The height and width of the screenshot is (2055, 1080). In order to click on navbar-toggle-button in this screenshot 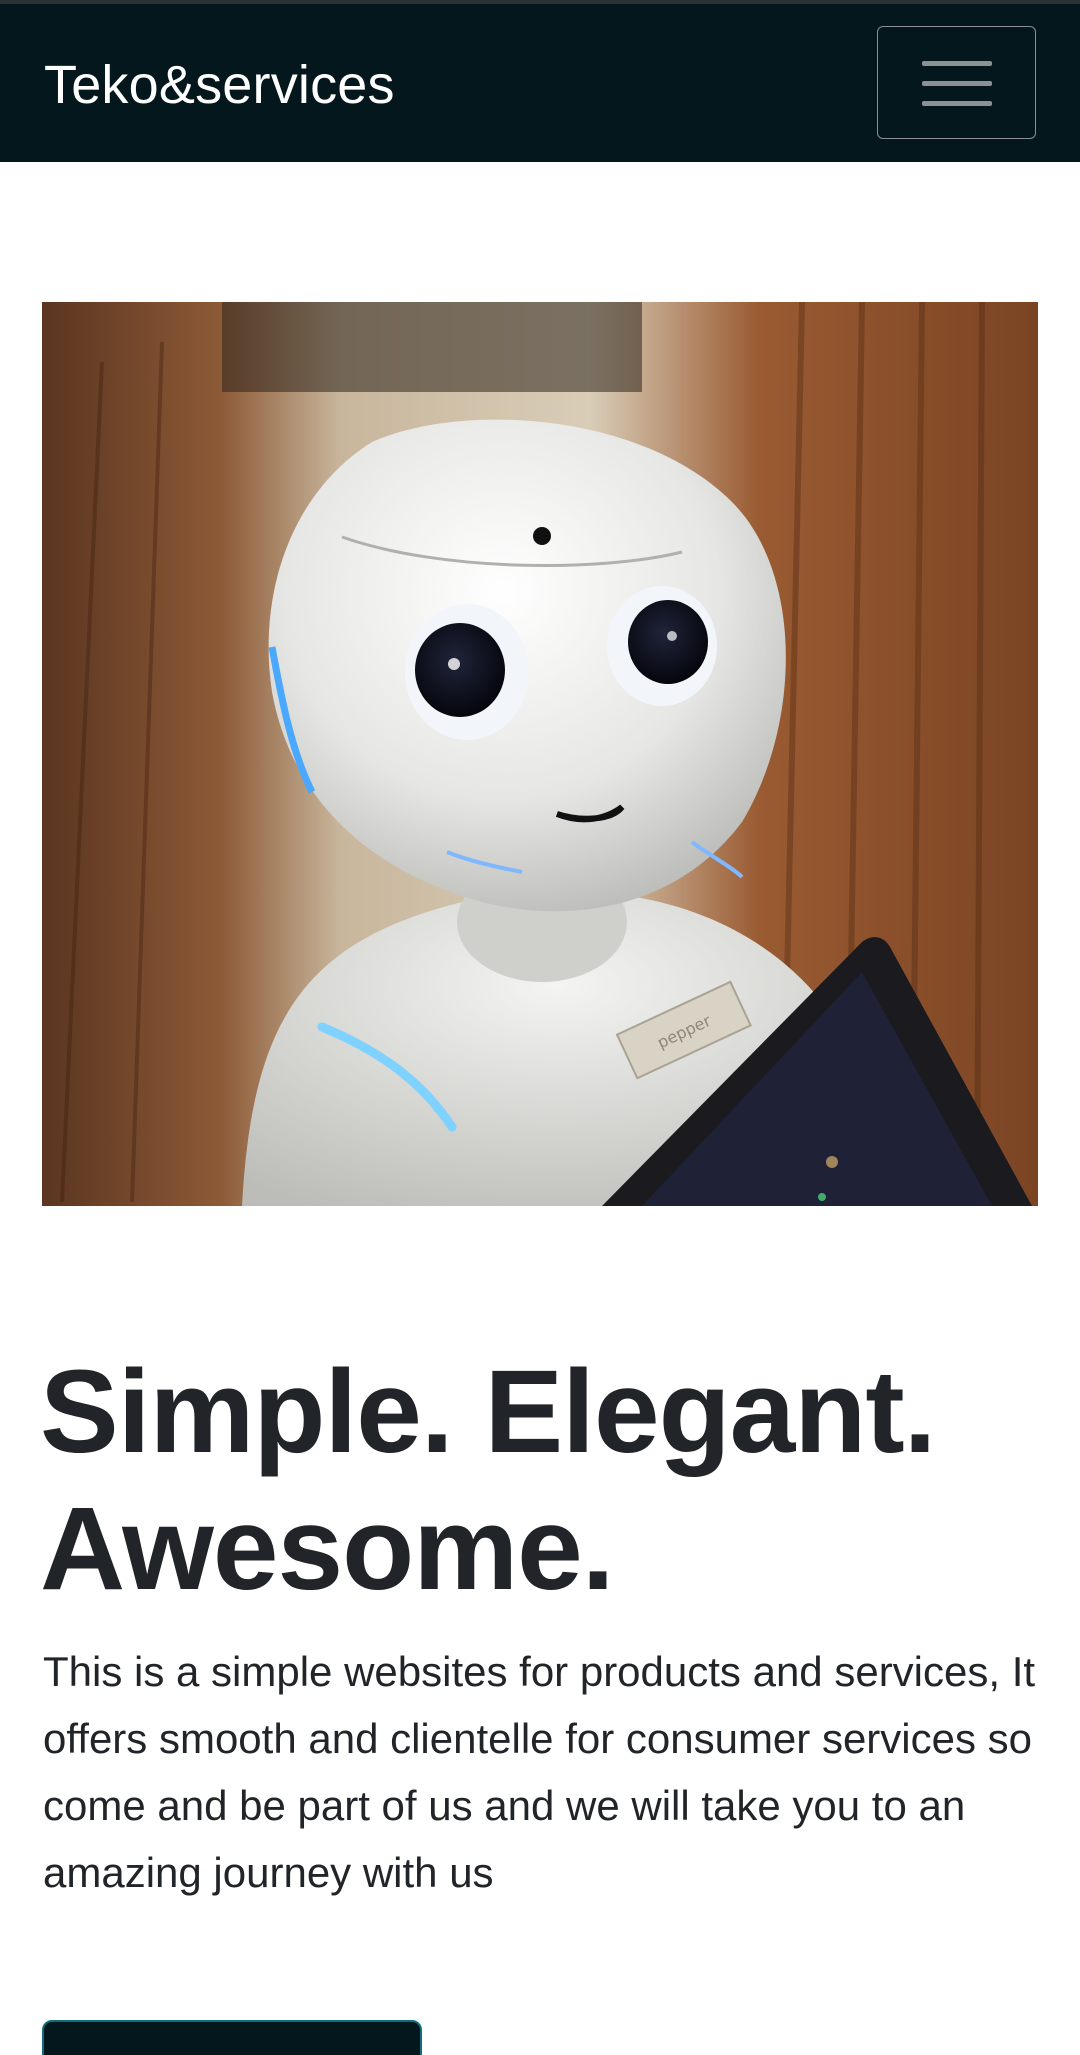, I will do `click(956, 82)`.